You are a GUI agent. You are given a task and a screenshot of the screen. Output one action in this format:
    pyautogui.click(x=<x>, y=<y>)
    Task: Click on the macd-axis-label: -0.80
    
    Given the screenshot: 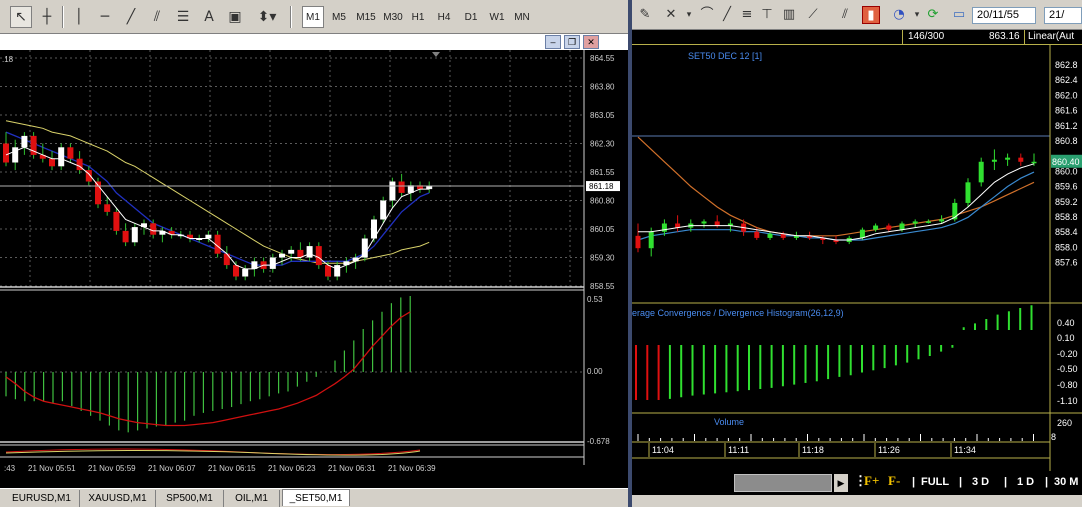 What is the action you would take?
    pyautogui.click(x=1067, y=385)
    